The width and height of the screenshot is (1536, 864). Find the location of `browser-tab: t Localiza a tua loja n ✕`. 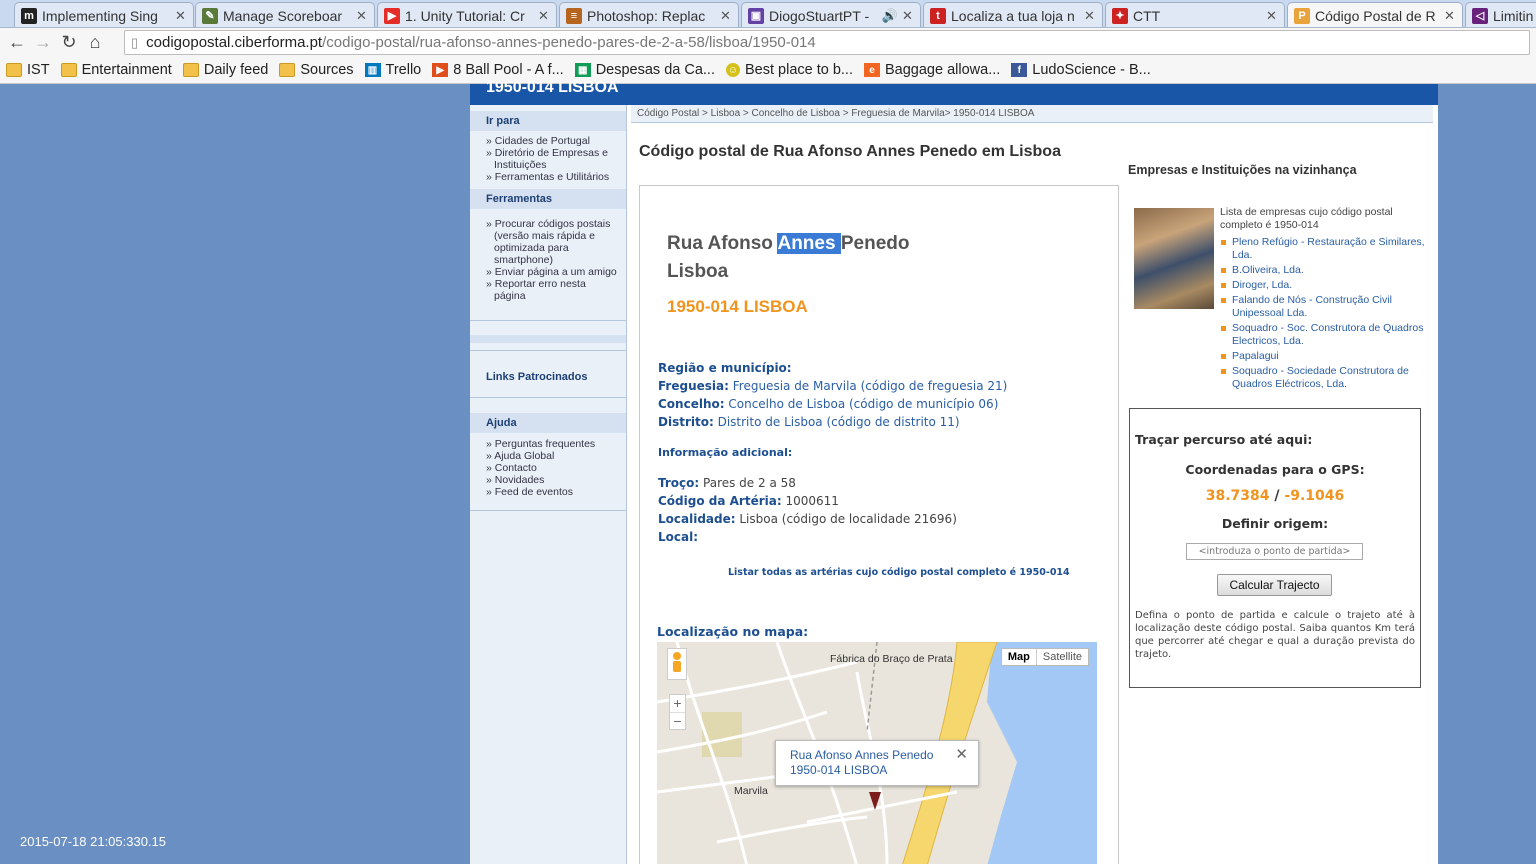

browser-tab: t Localiza a tua loja n ✕ is located at coordinates (1013, 14).